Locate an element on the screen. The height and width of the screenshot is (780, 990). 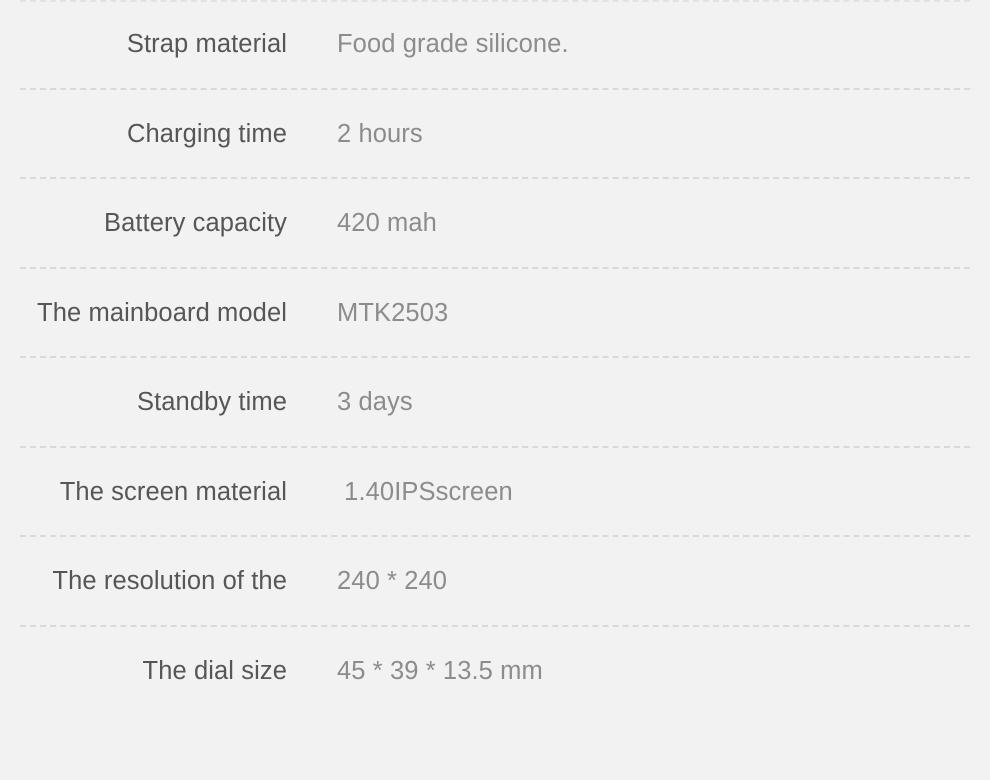
spec-value: 3 days is located at coordinates (375, 402).